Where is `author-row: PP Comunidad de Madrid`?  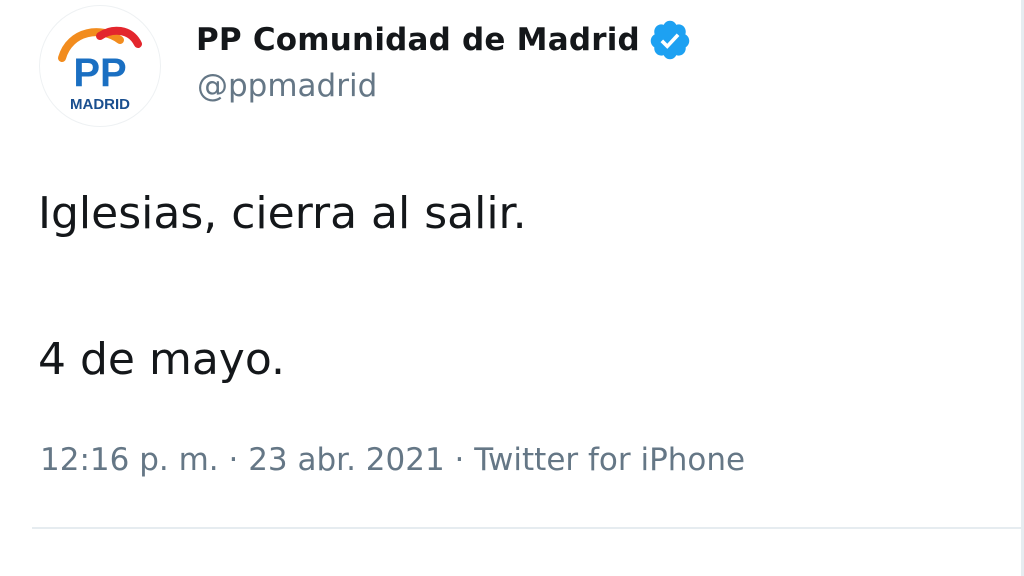 author-row: PP Comunidad de Madrid is located at coordinates (444, 40).